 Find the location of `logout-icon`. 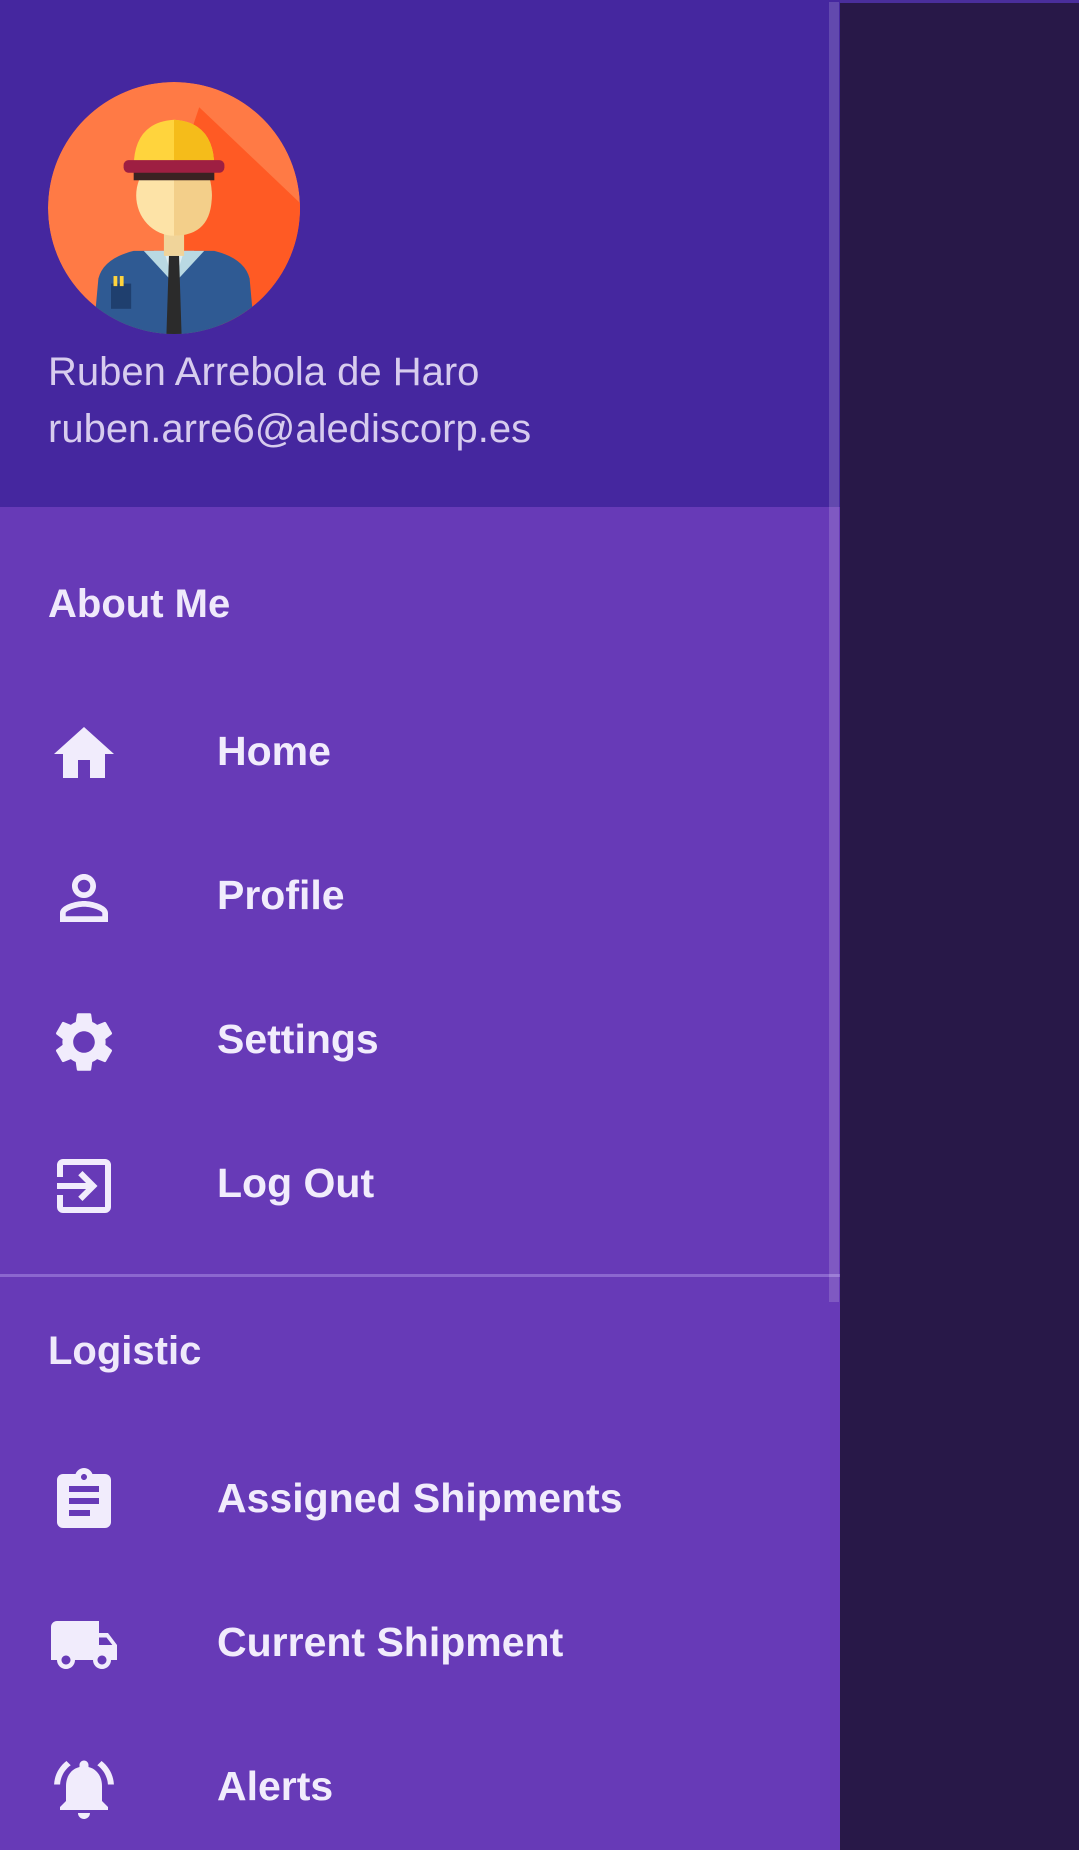

logout-icon is located at coordinates (84, 1186).